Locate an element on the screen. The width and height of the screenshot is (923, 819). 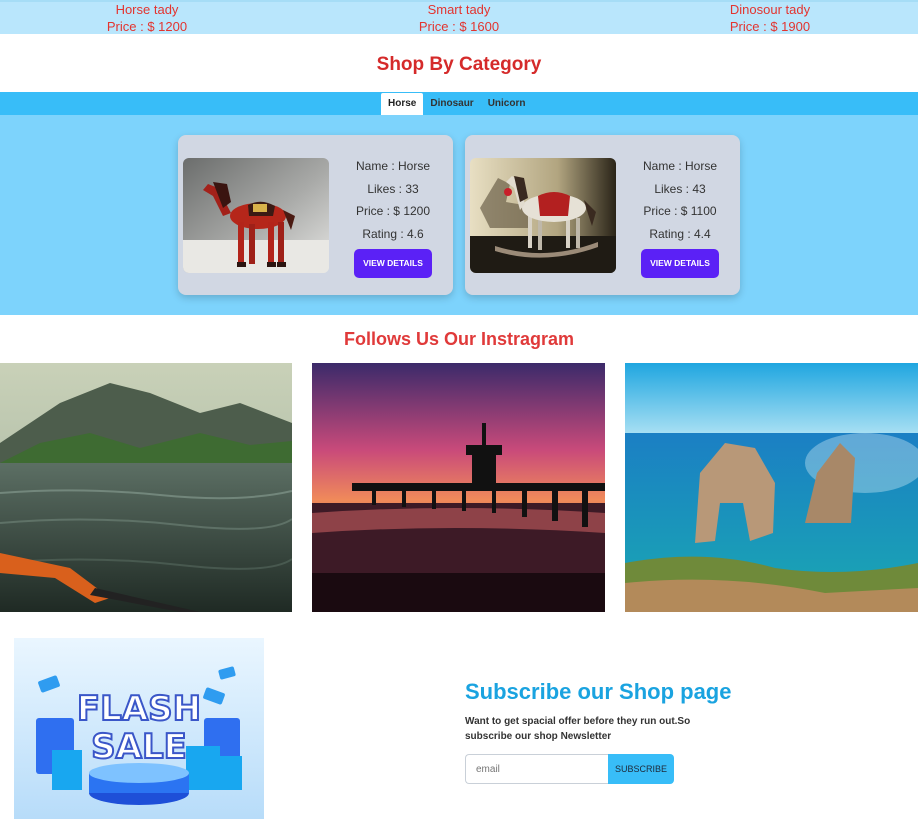
subscribe-form: SUBSCRIBE is located at coordinates (569, 769).